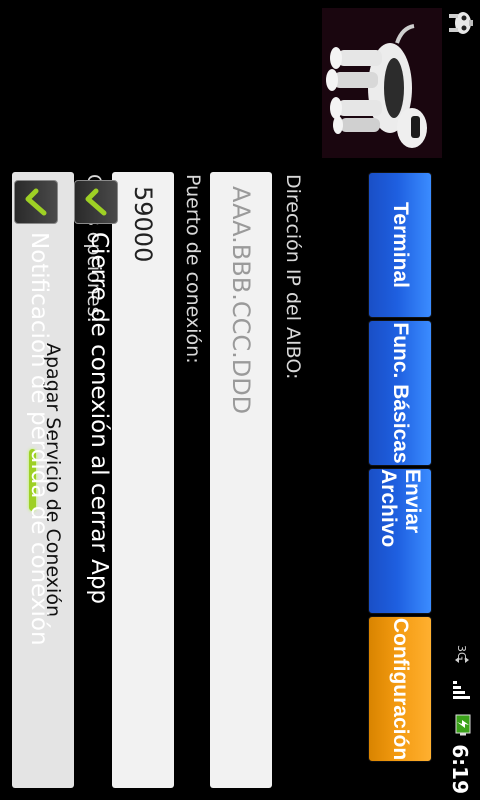 Image resolution: width=480 pixels, height=800 pixels. Describe the element at coordinates (99, 418) in the screenshot. I see `option-label: Cierre de conexión al cerrar App` at that location.